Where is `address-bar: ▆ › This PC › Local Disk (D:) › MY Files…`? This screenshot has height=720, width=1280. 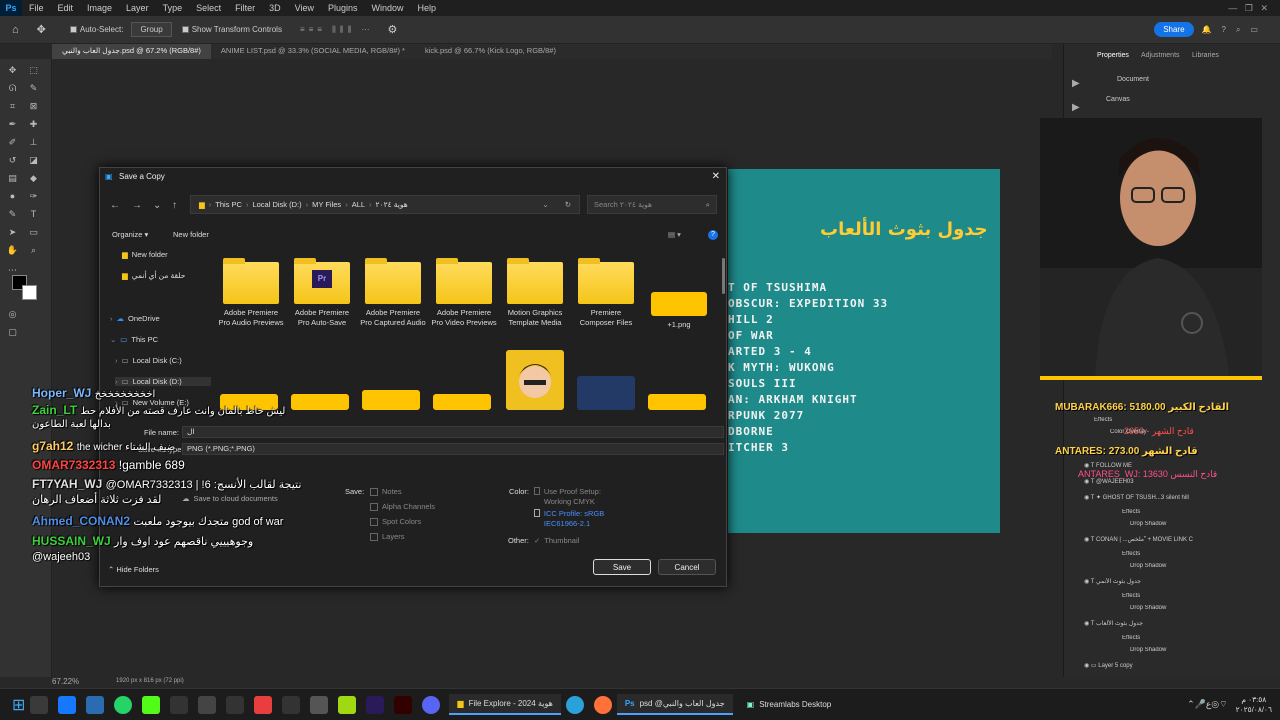
address-bar: ▆ › This PC › Local Disk (D:) › MY Files… is located at coordinates (385, 204).